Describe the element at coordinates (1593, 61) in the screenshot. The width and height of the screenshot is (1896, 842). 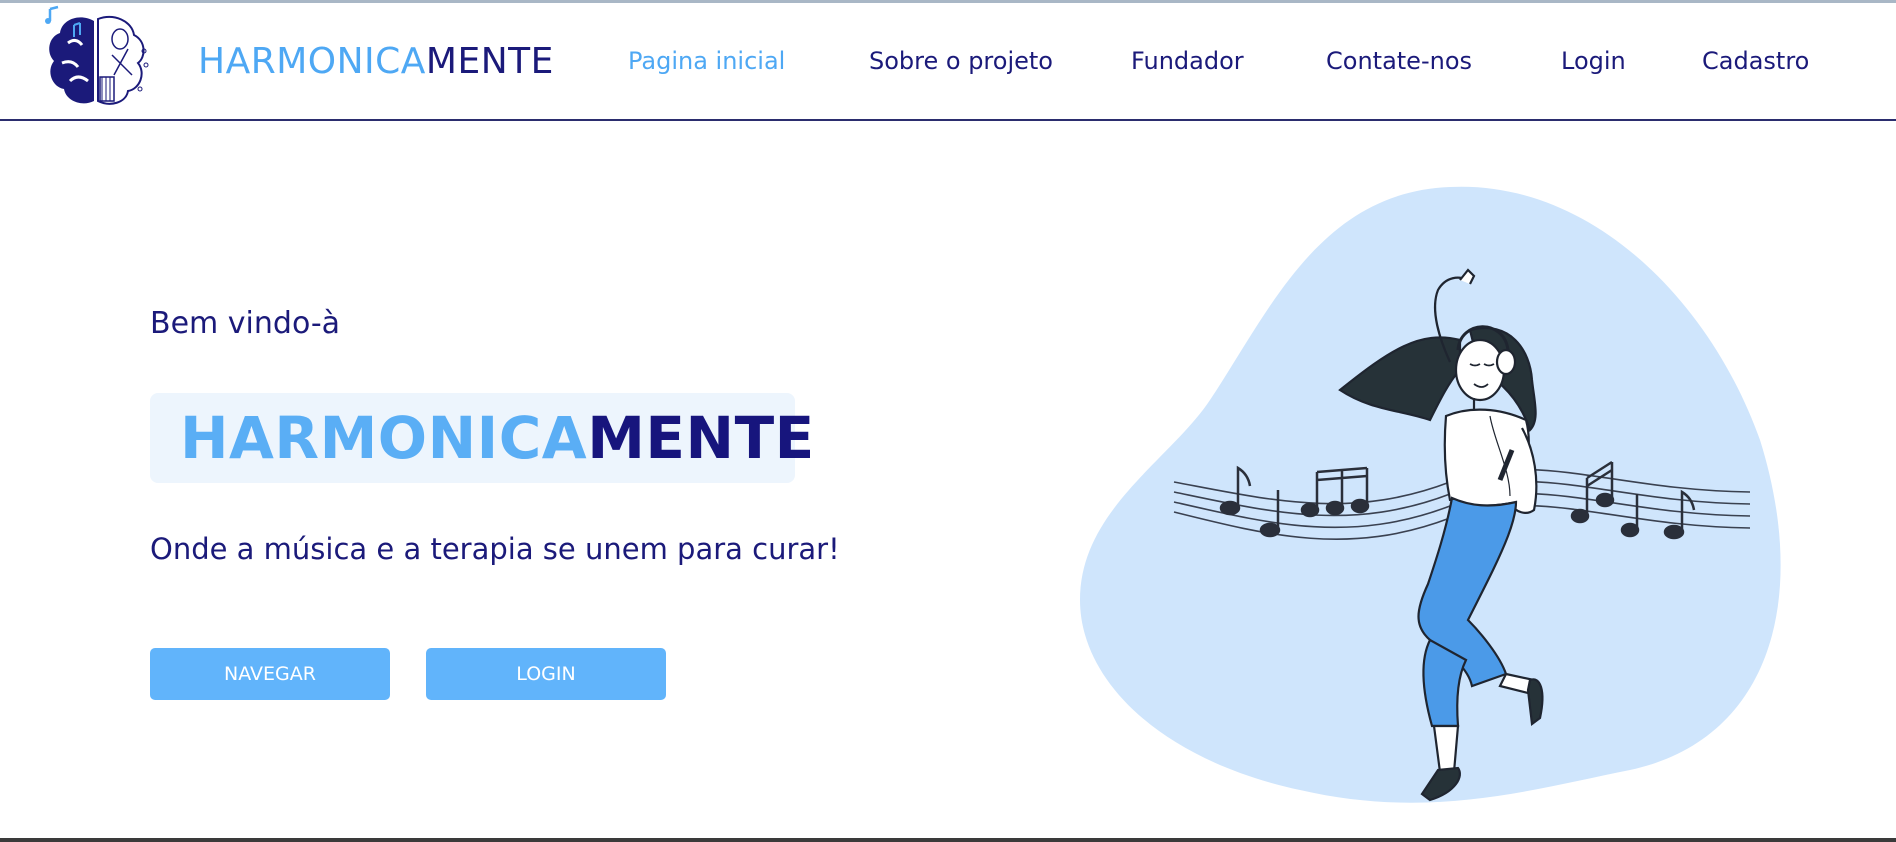
I see `nav-item-login: Login` at that location.